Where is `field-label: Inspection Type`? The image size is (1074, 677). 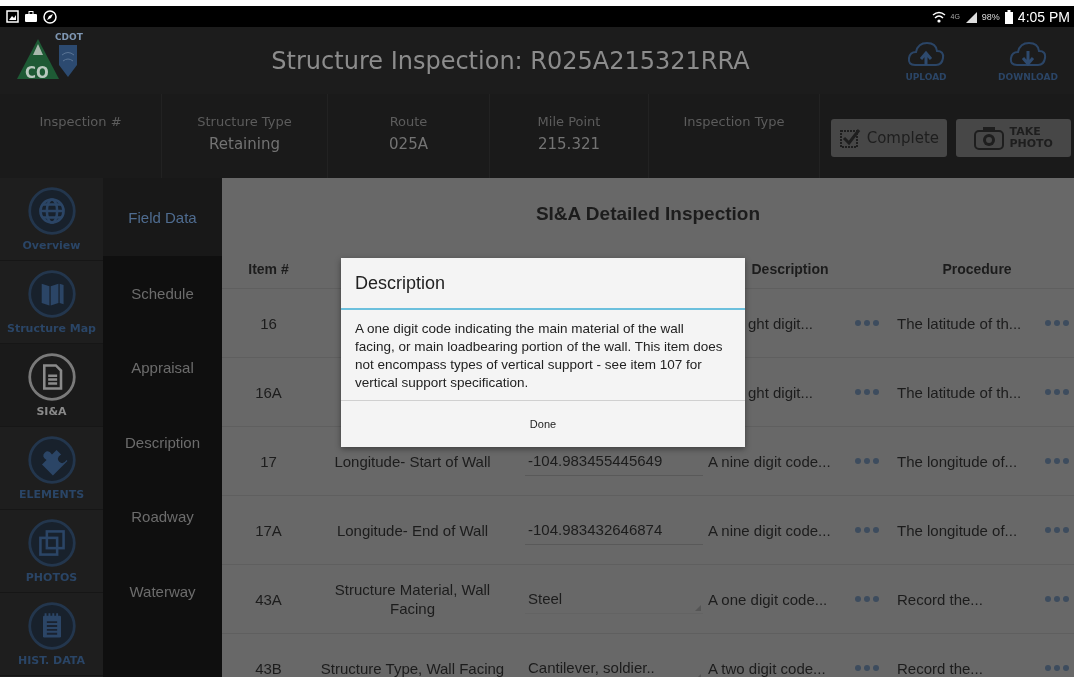
field-label: Inspection Type is located at coordinates (734, 121).